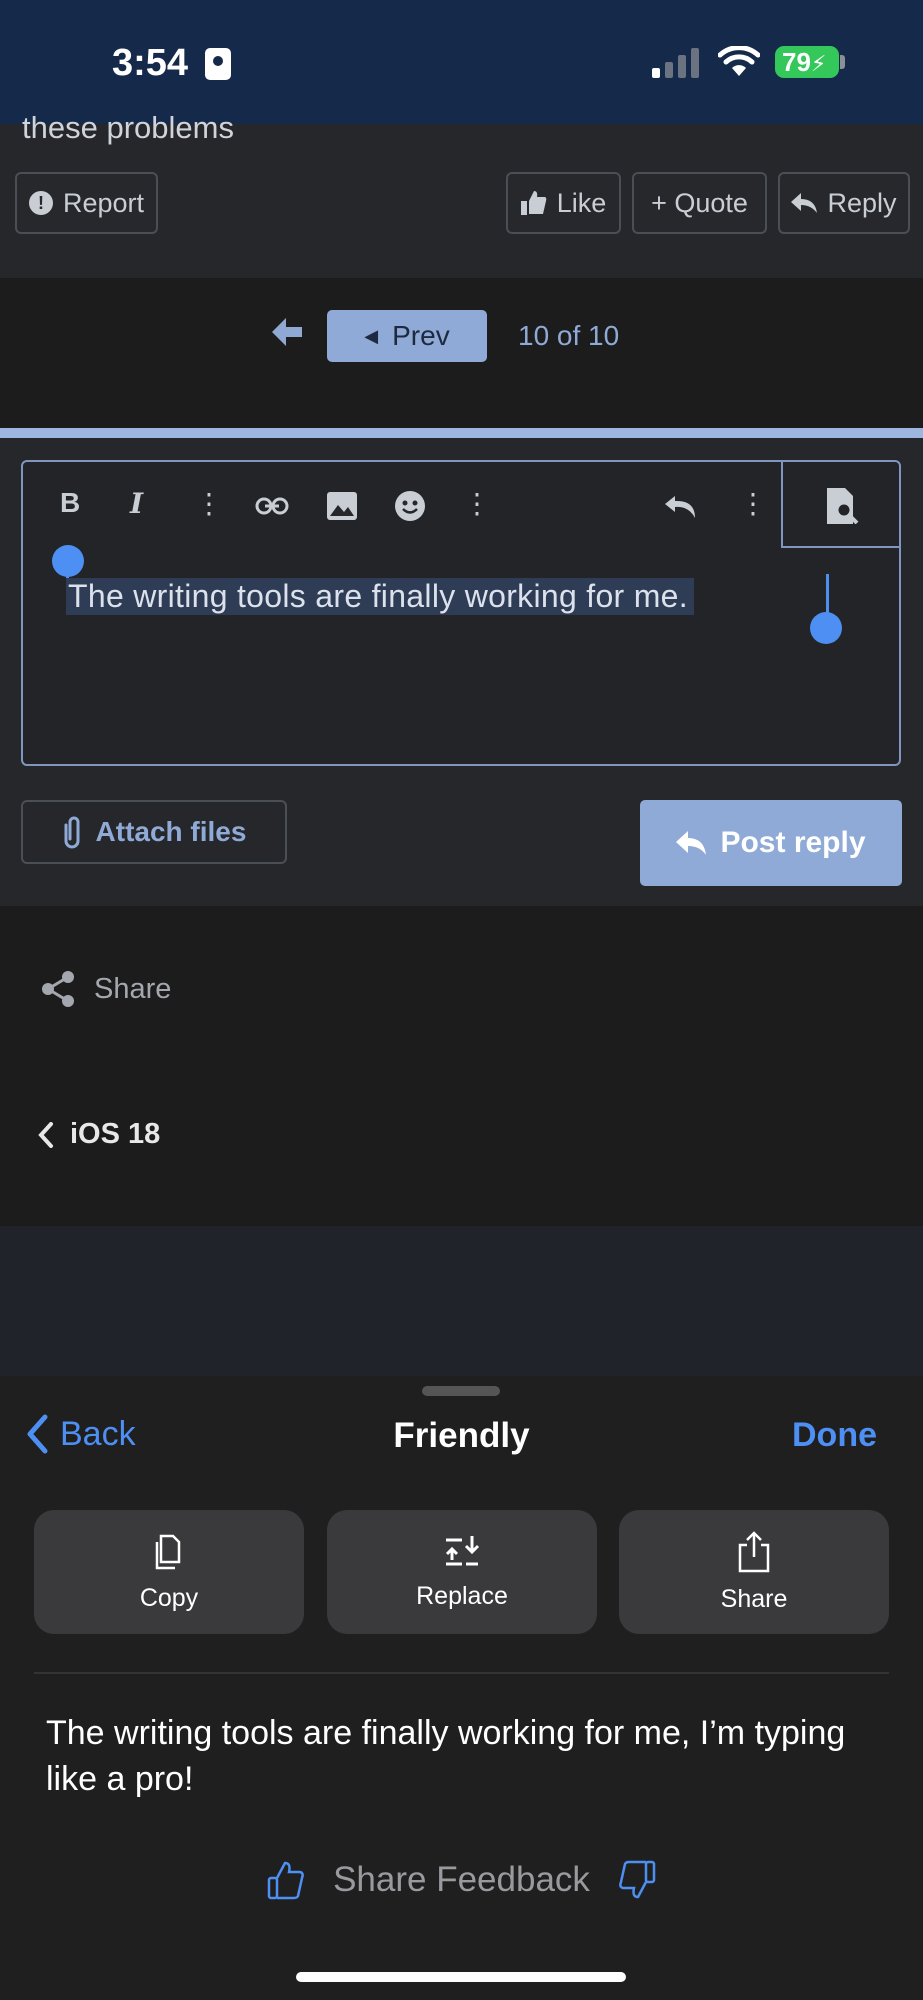  What do you see at coordinates (171, 831) in the screenshot?
I see `attach-files-label: Attach files` at bounding box center [171, 831].